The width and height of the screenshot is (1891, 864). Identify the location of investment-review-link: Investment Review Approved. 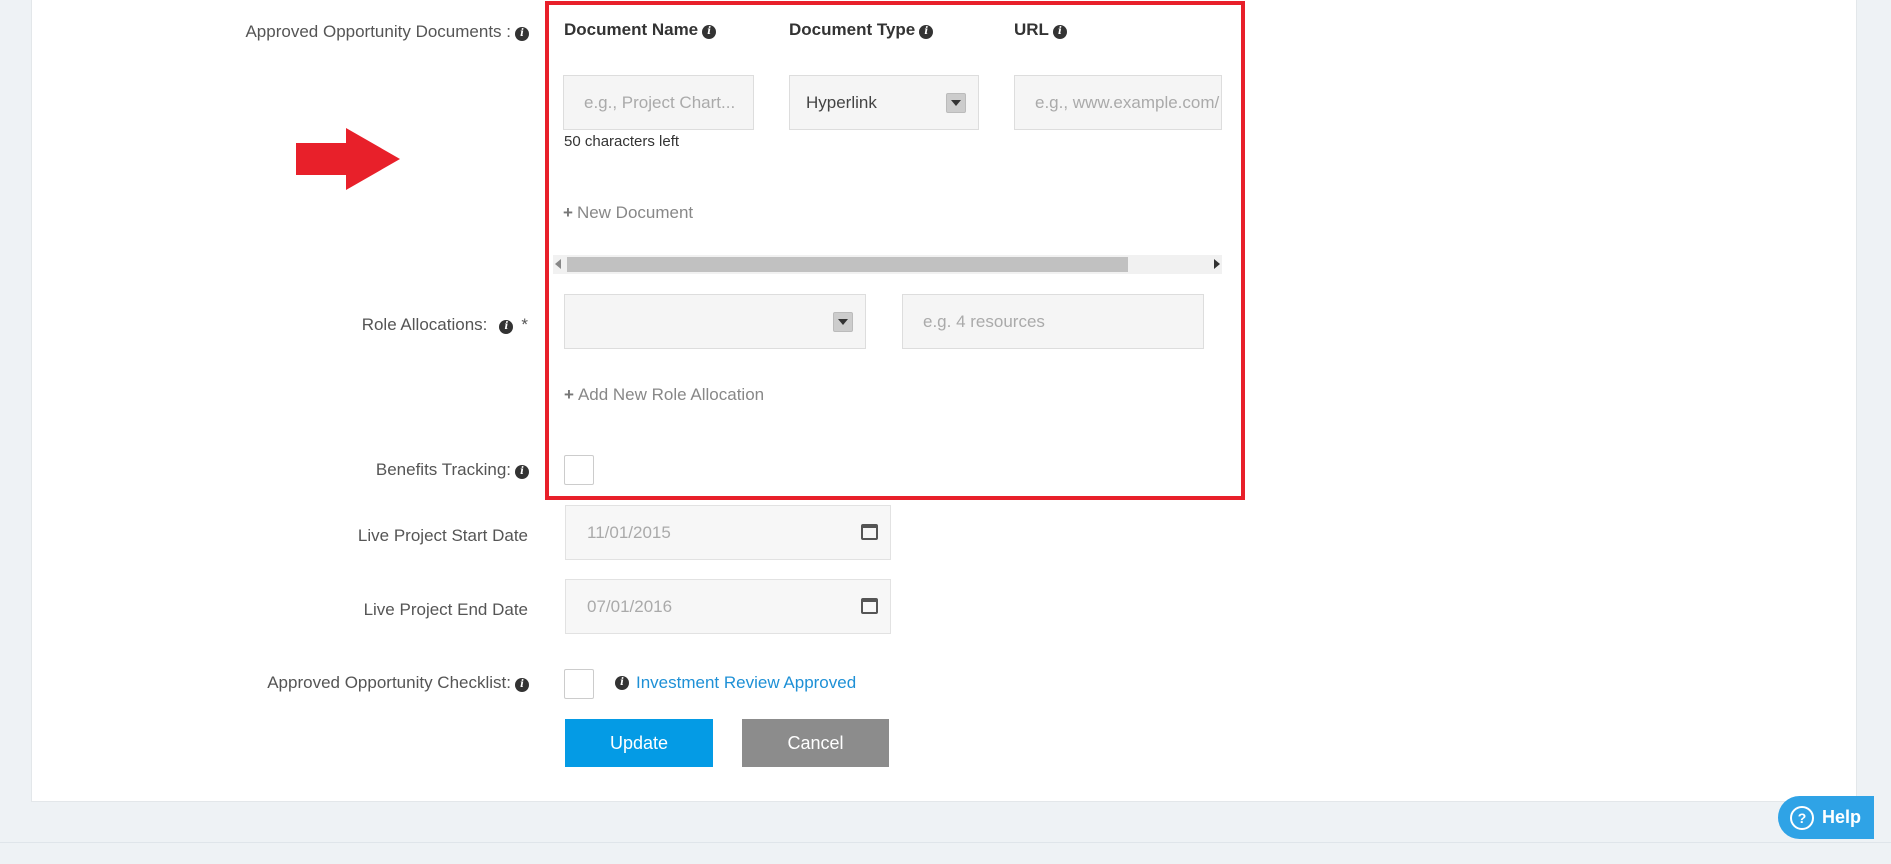
(746, 683).